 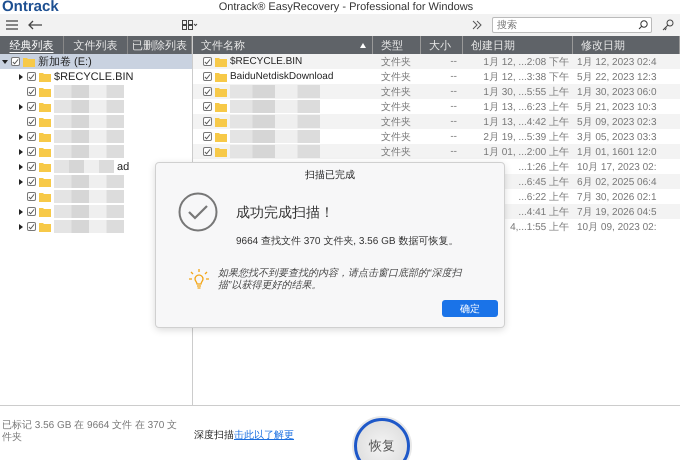 I want to click on menu-icon, so click(x=12, y=25).